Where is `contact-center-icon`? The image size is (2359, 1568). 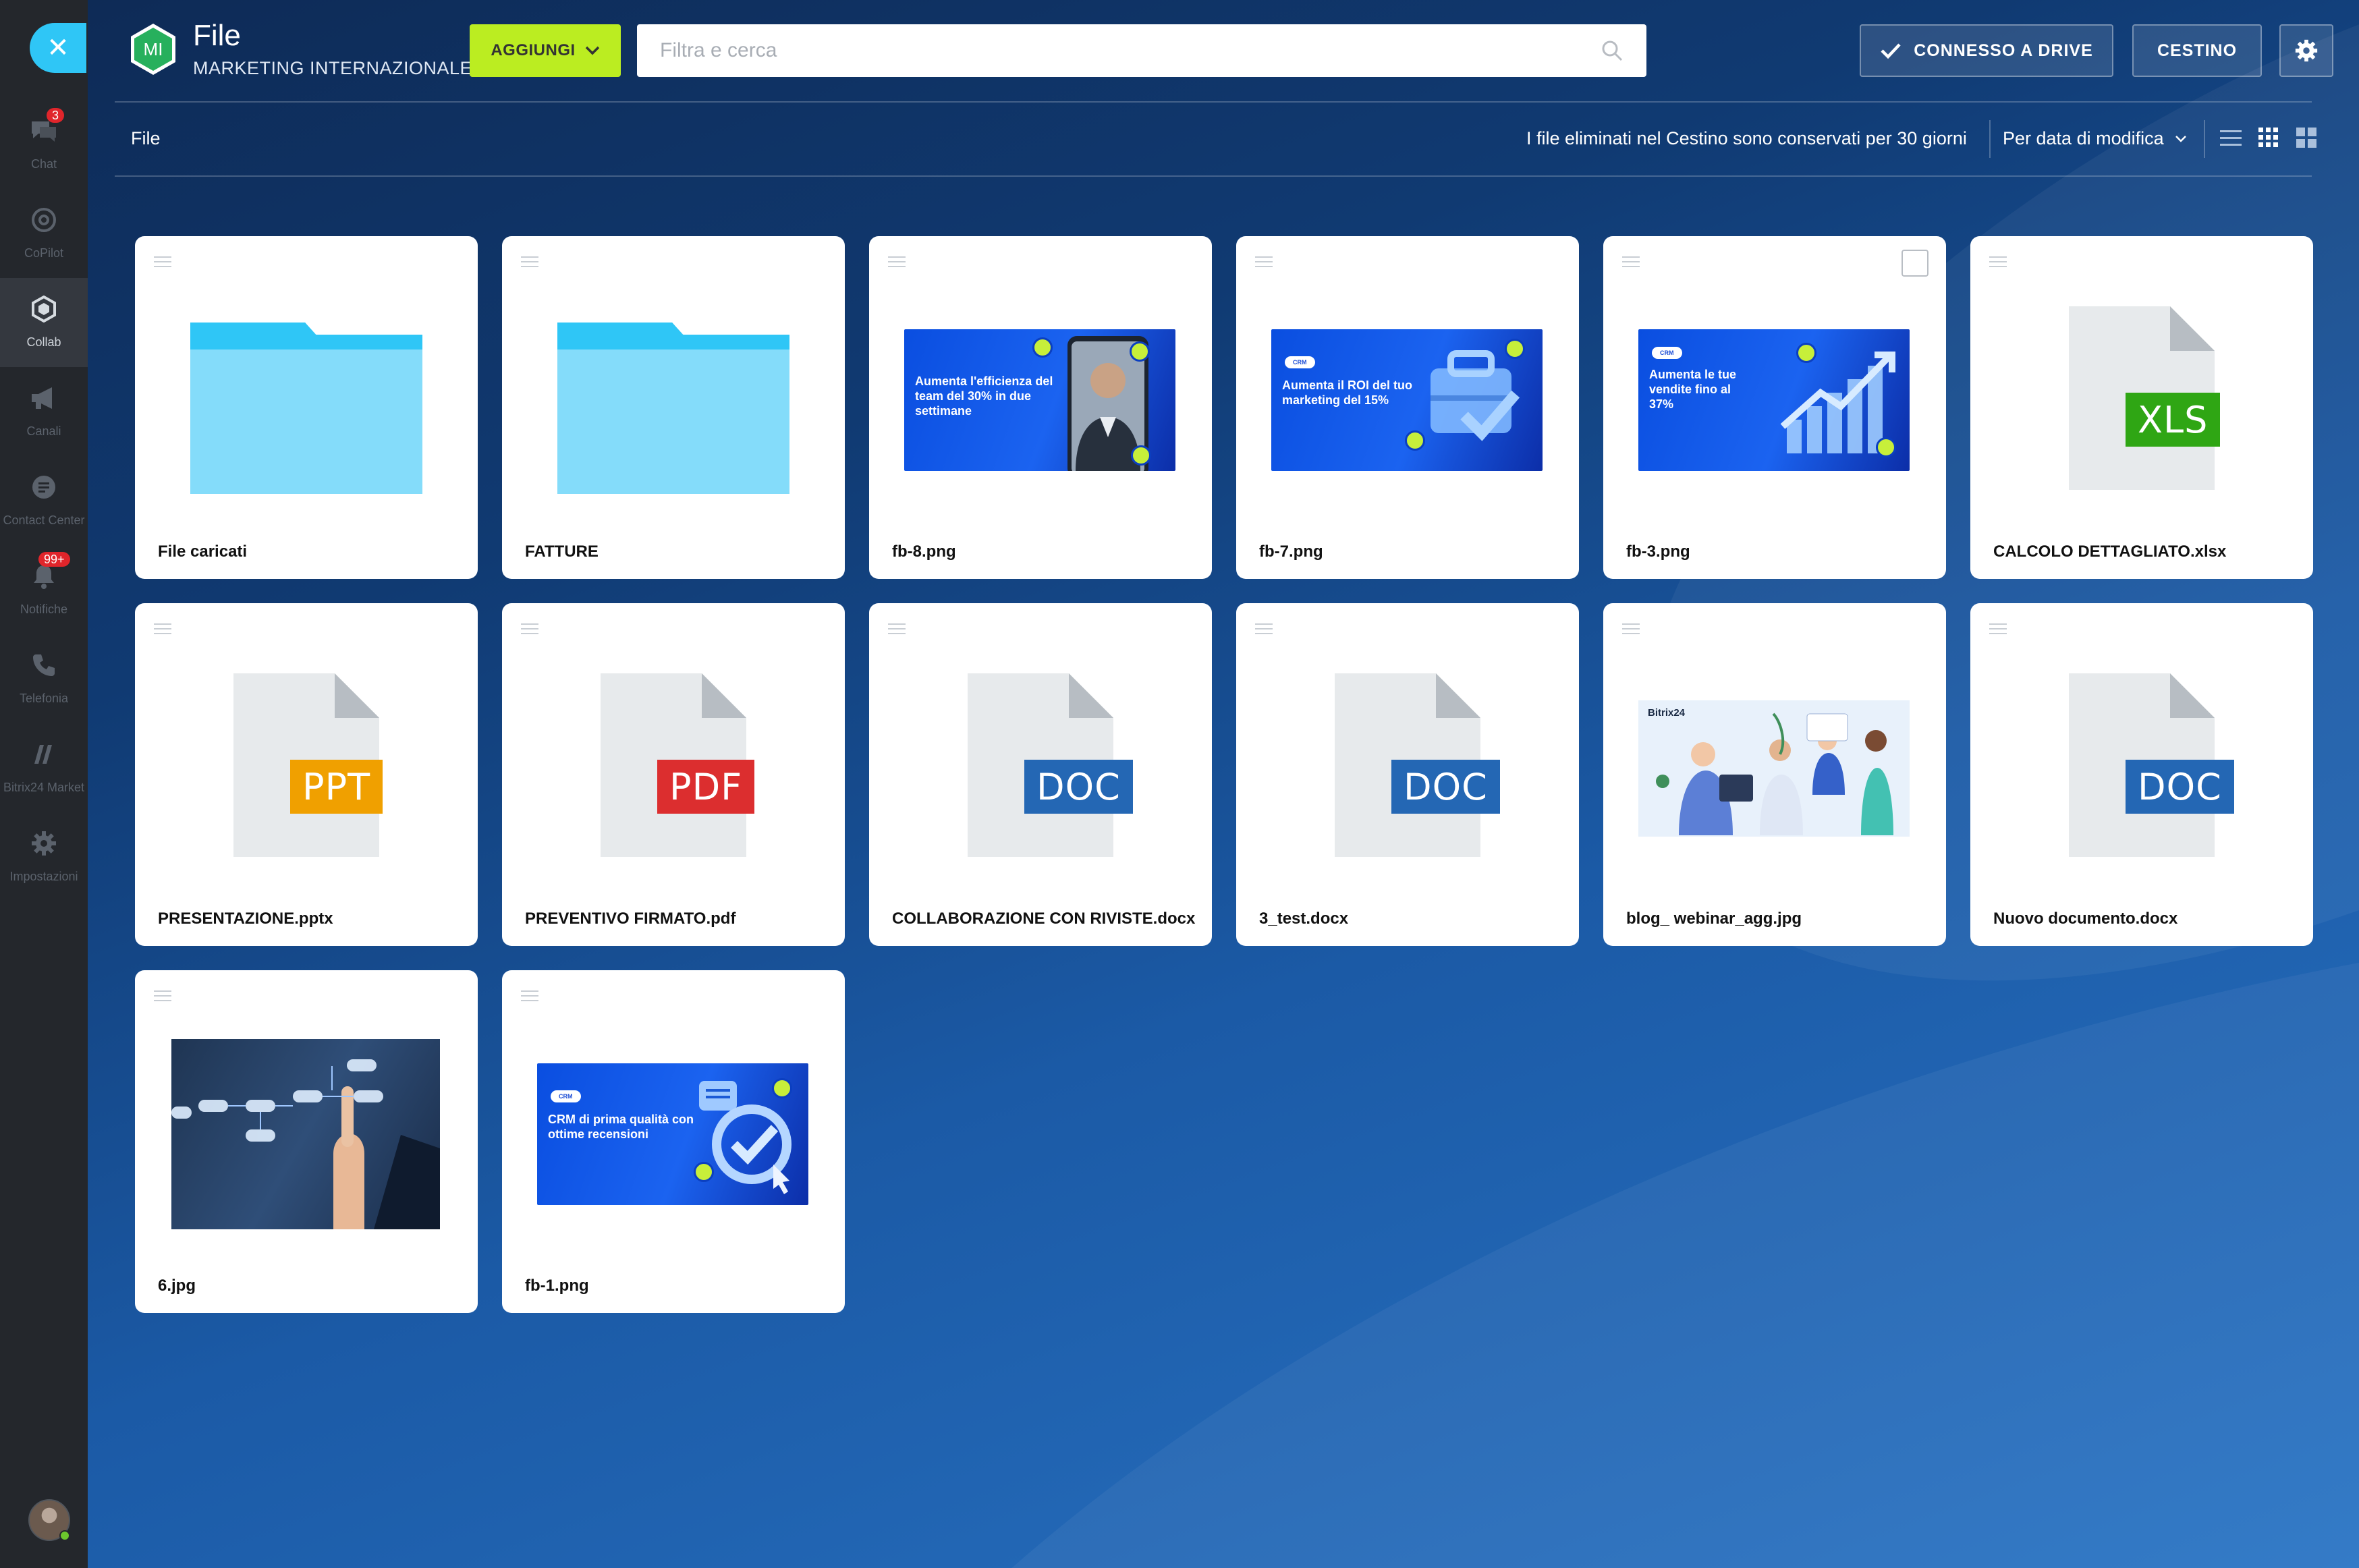
contact-center-icon is located at coordinates (44, 489).